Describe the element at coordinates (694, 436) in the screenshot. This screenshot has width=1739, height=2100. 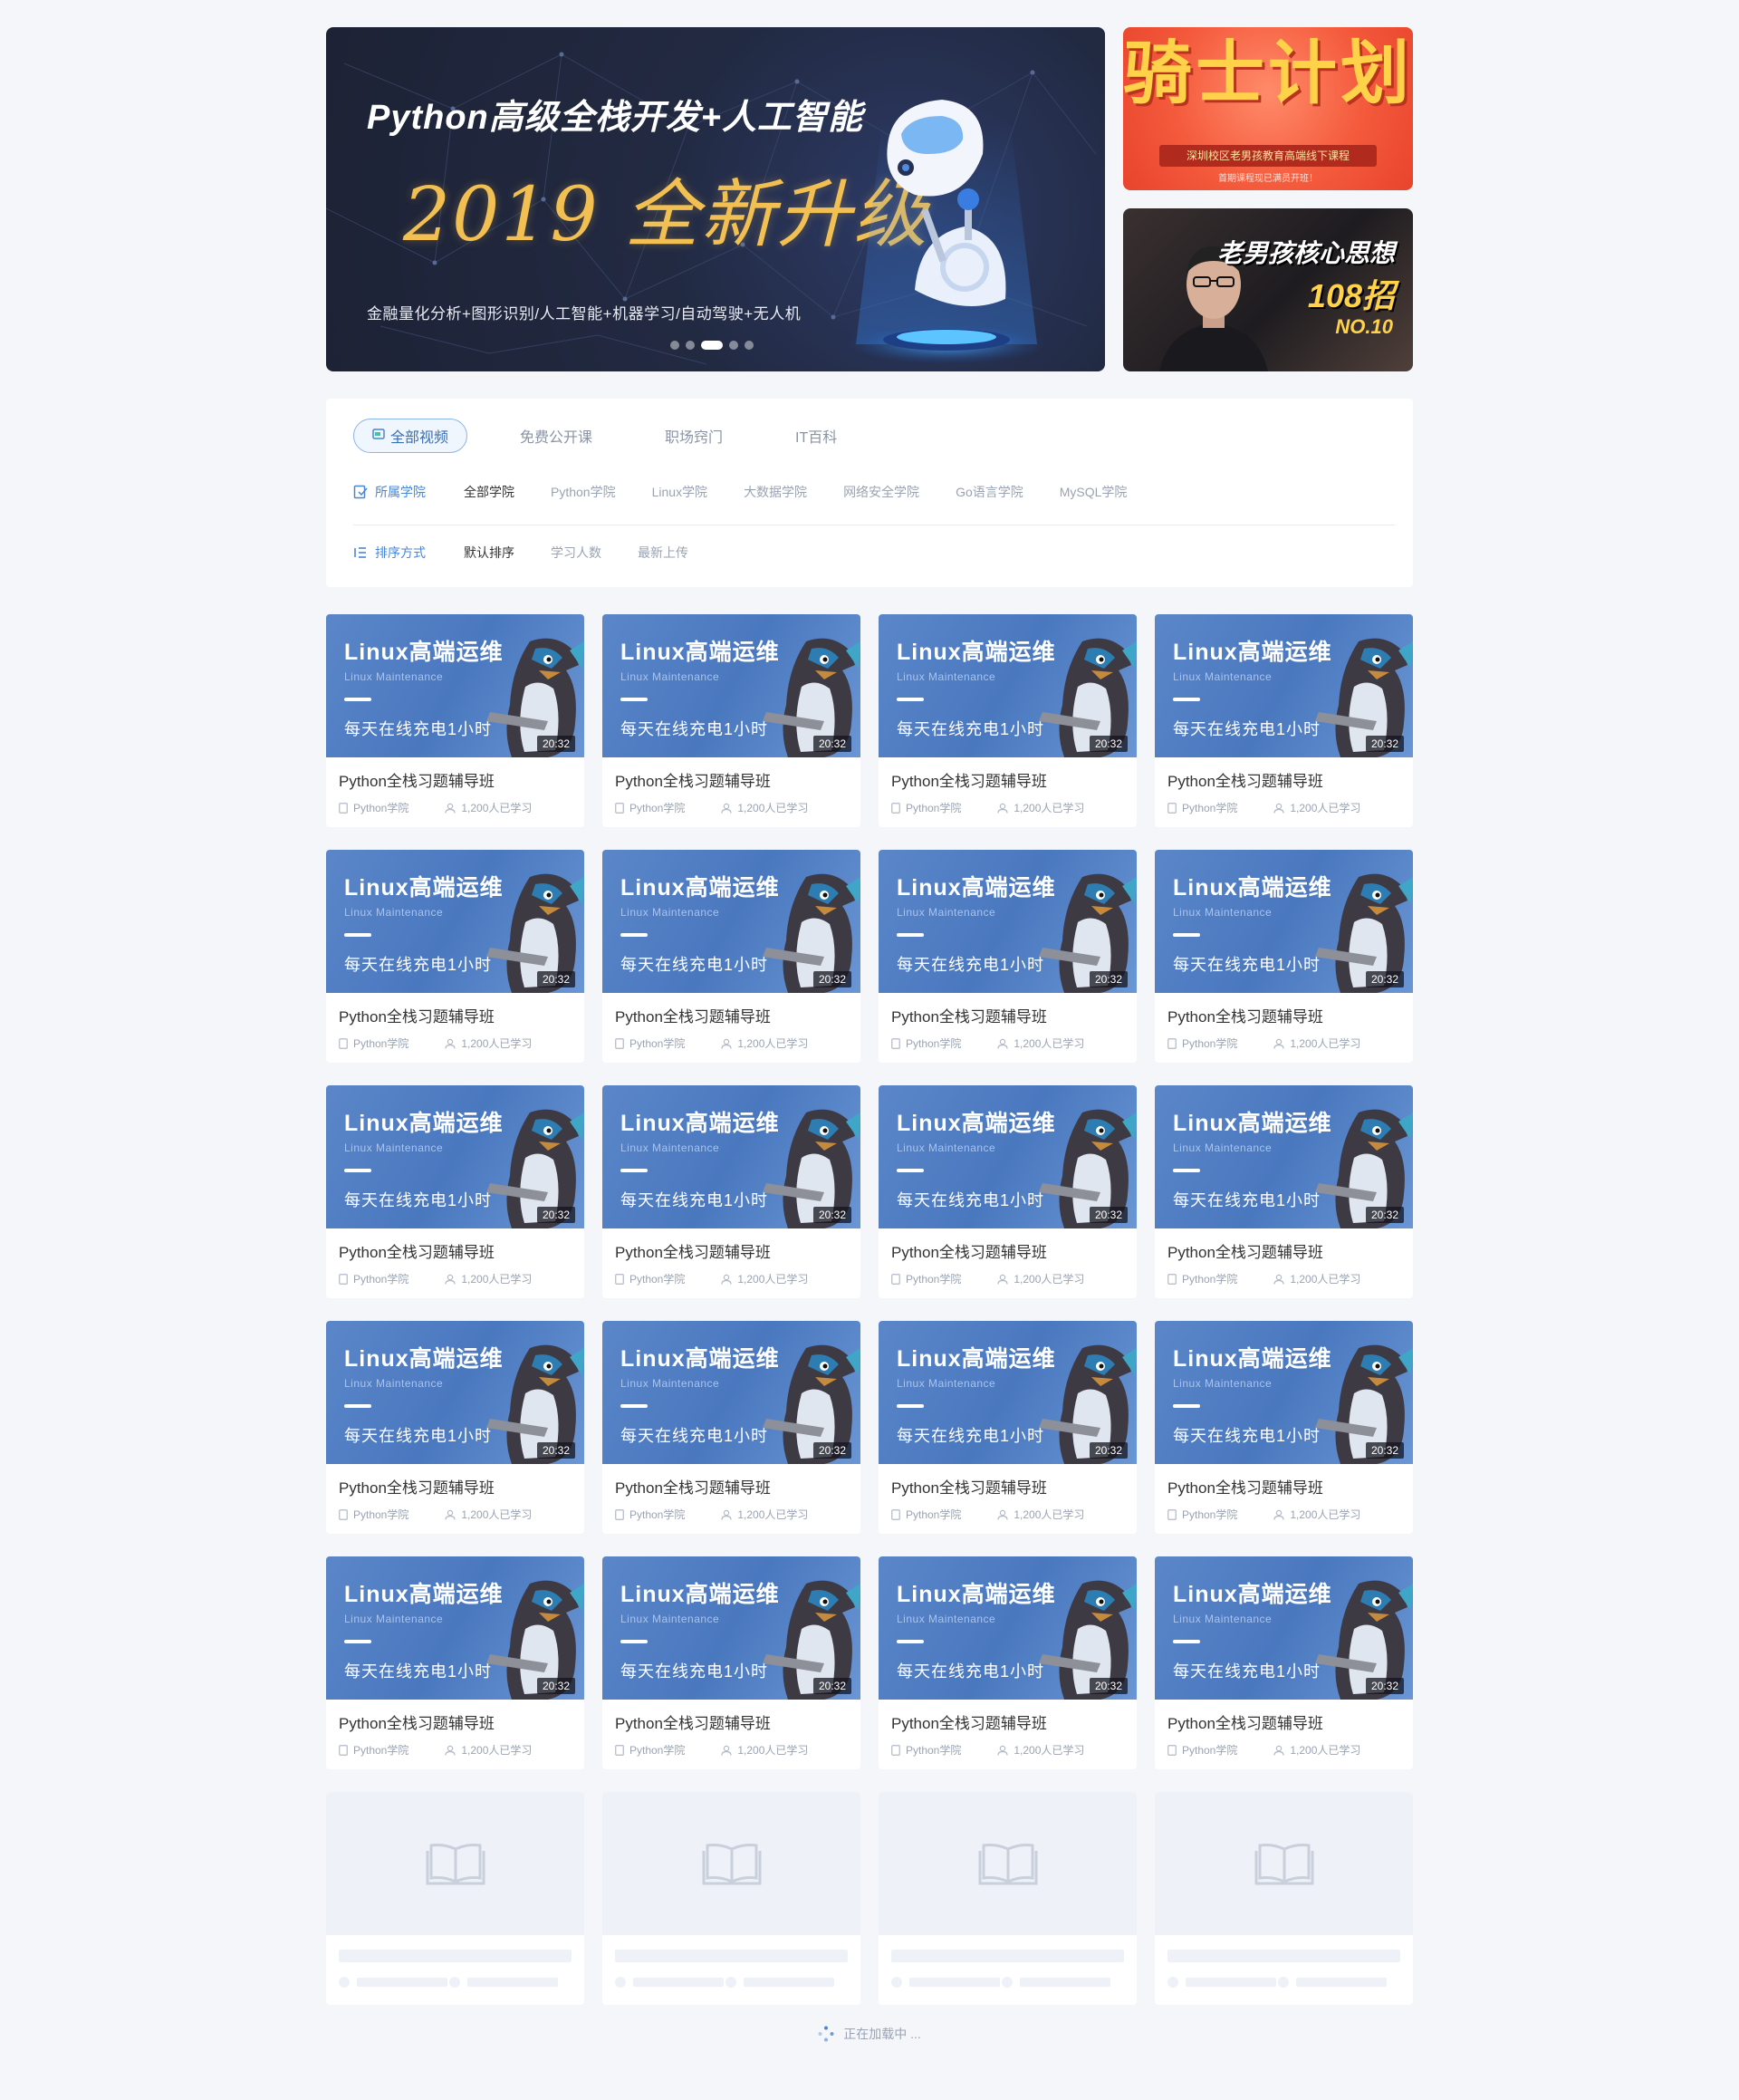
I see `tab-career-tips: 职场窍门` at that location.